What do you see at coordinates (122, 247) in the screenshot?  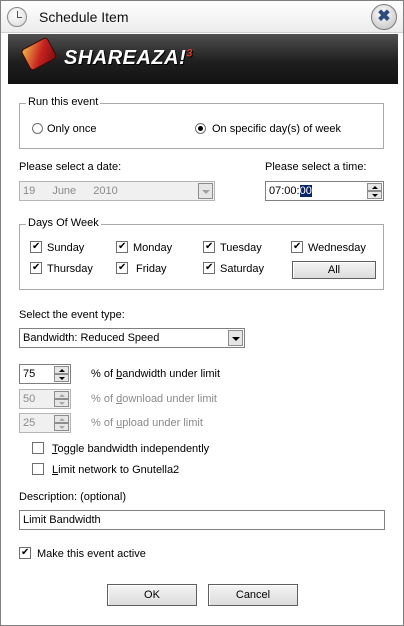 I see `monday-checkbox` at bounding box center [122, 247].